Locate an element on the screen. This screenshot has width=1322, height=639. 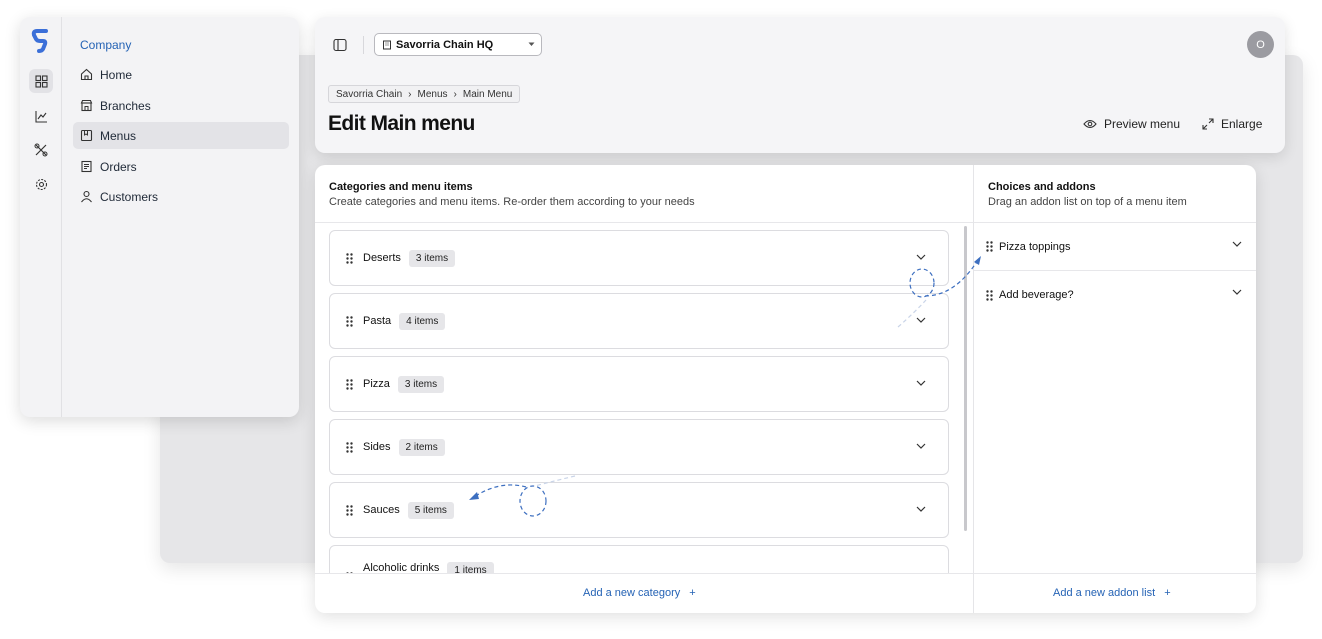
store-icon is located at coordinates (86, 105).